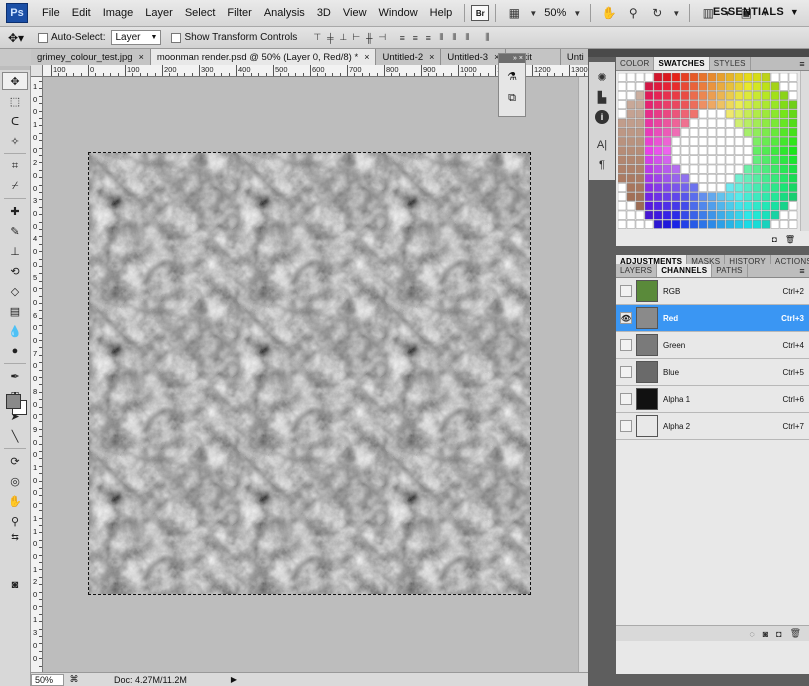  Describe the element at coordinates (415, 38) in the screenshot. I see `distribute-vcenter-icon: ≡` at that location.